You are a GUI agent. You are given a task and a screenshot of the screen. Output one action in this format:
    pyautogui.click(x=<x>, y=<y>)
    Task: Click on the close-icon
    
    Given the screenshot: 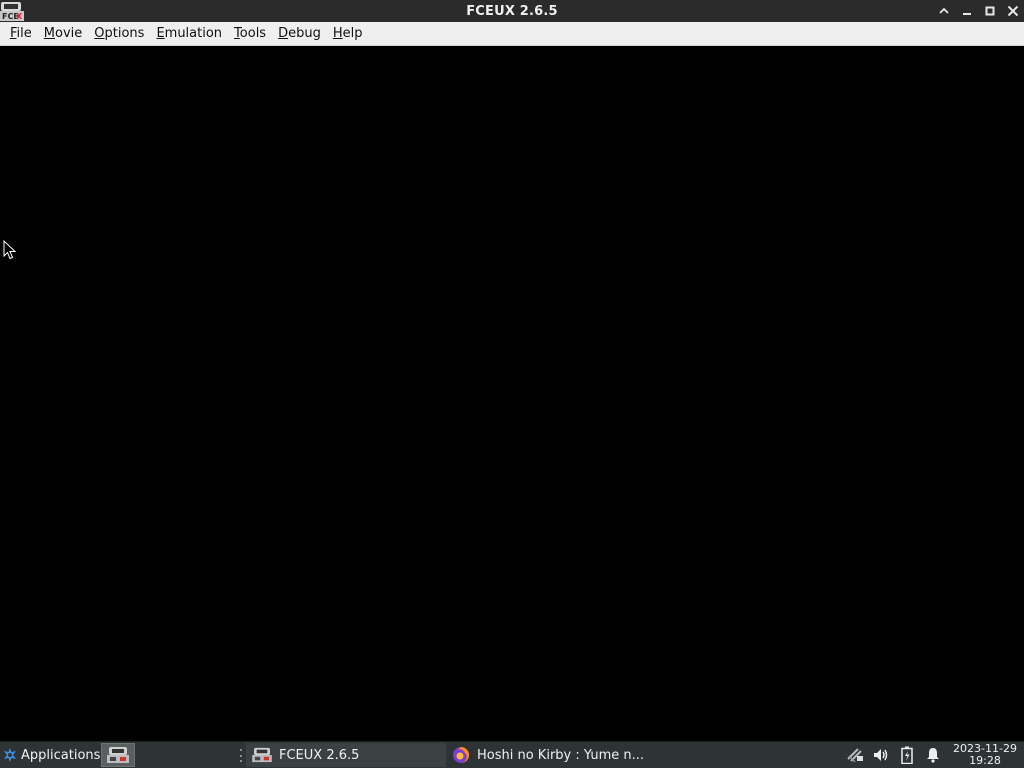 What is the action you would take?
    pyautogui.click(x=1012, y=11)
    